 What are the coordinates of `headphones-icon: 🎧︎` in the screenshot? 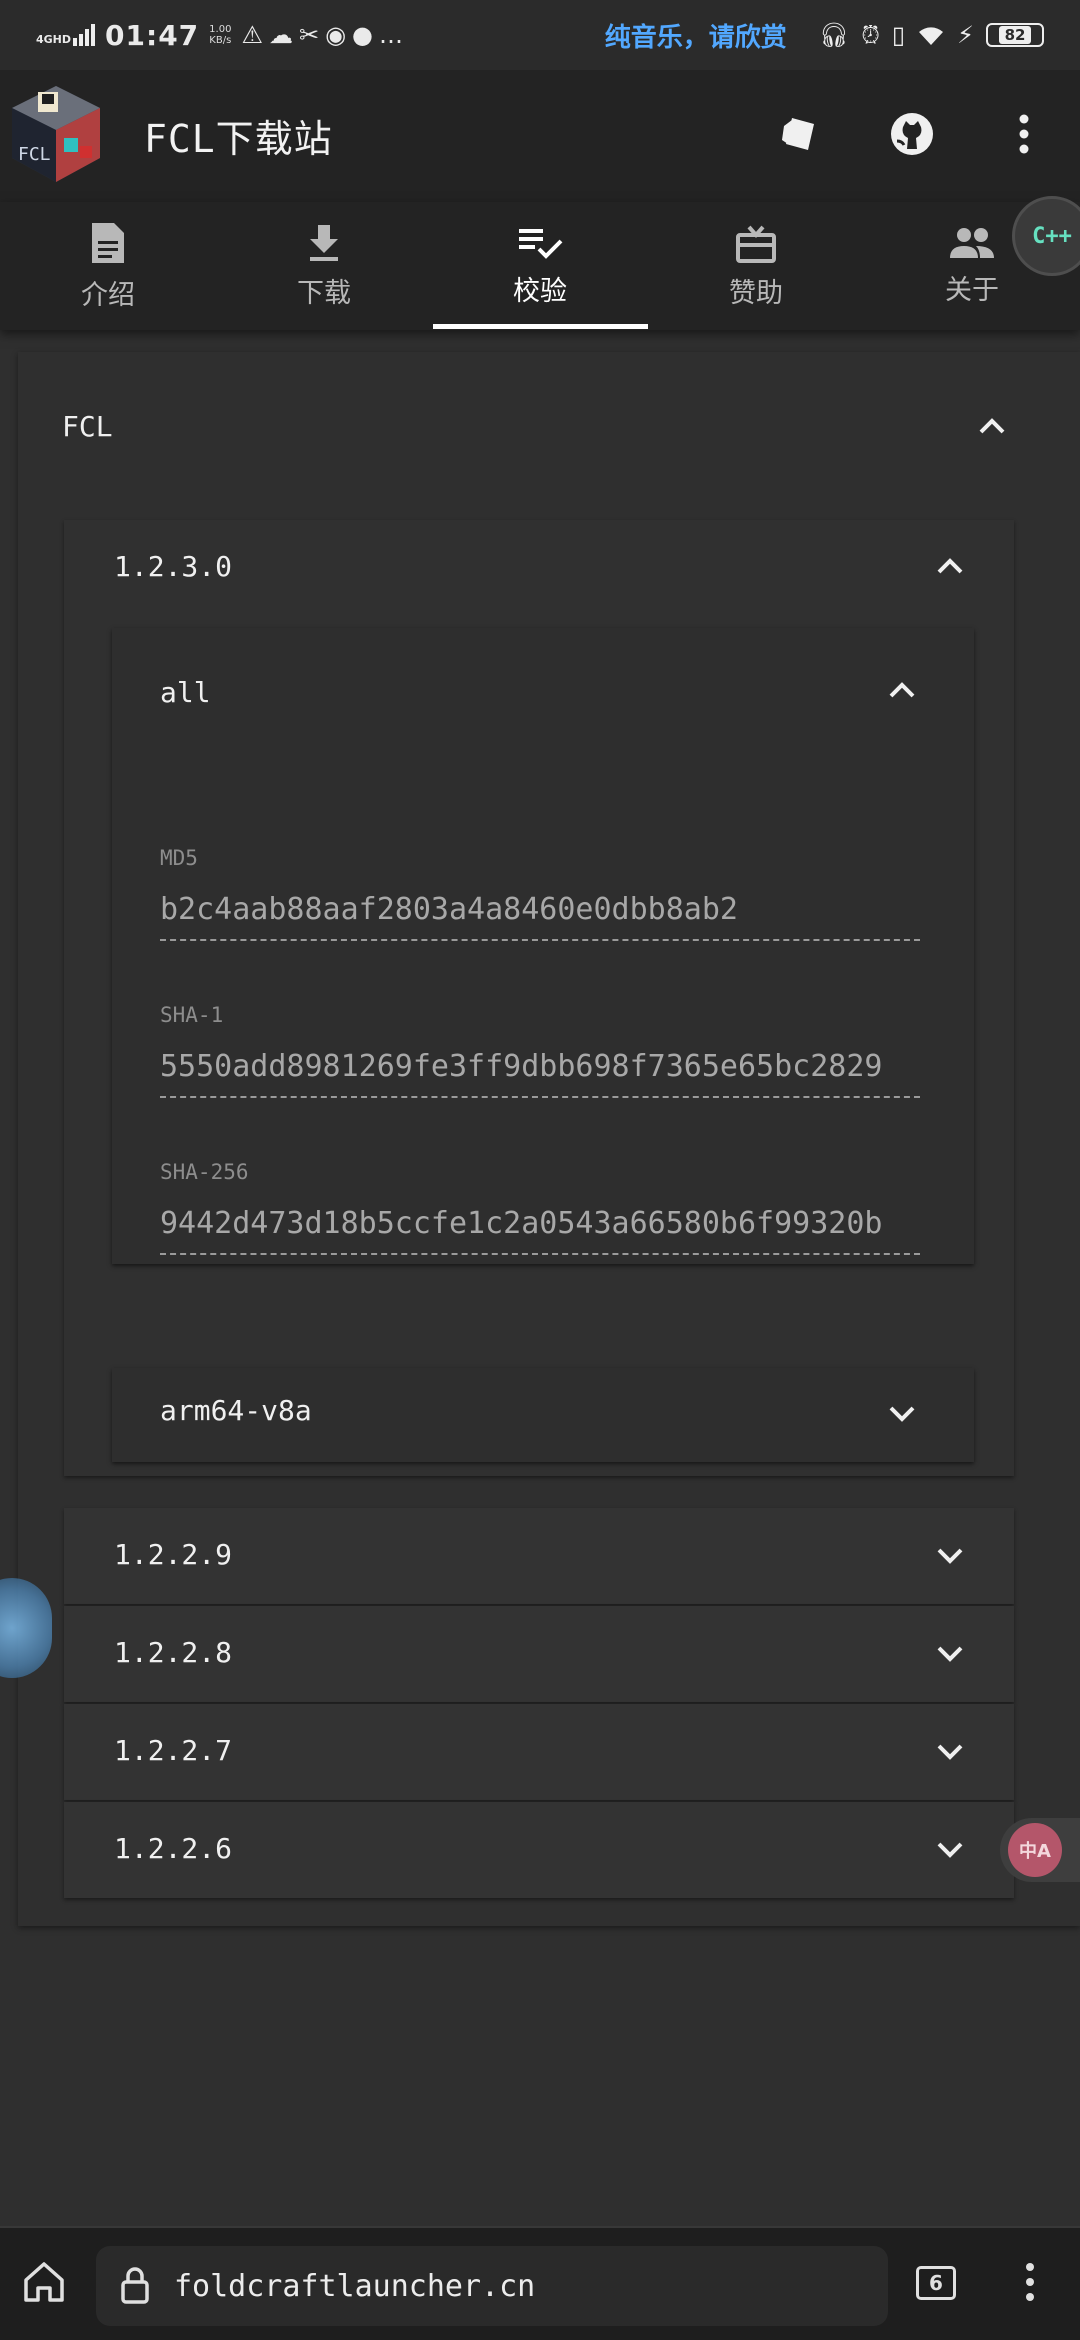 It's located at (834, 35).